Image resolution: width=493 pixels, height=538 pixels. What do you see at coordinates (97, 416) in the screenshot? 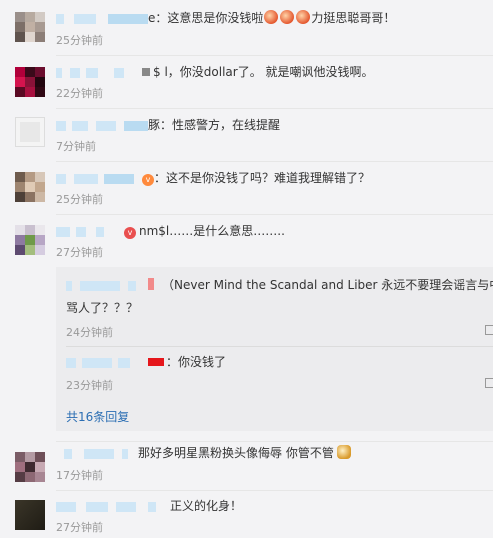
I see `view-all-replies-link: 共16条回复` at bounding box center [97, 416].